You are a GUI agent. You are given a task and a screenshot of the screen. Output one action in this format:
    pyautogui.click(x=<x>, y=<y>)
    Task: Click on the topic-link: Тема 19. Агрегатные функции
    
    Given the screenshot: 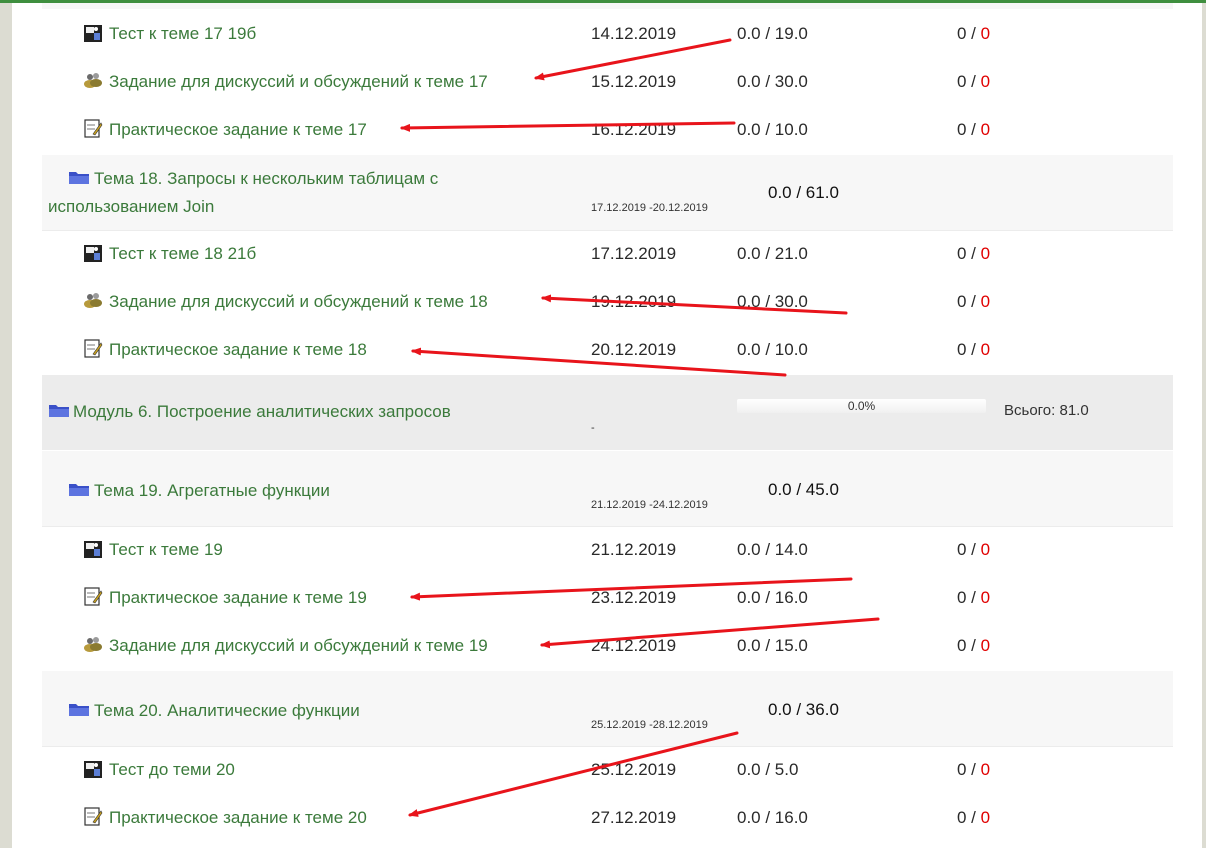 What is the action you would take?
    pyautogui.click(x=212, y=491)
    